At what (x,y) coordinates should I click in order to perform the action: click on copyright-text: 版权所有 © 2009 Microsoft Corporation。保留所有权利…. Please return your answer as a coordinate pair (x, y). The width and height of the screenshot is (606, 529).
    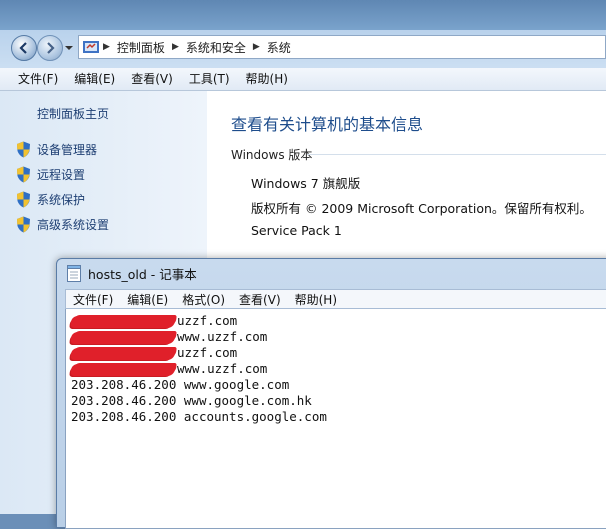
    Looking at the image, I should click on (421, 208).